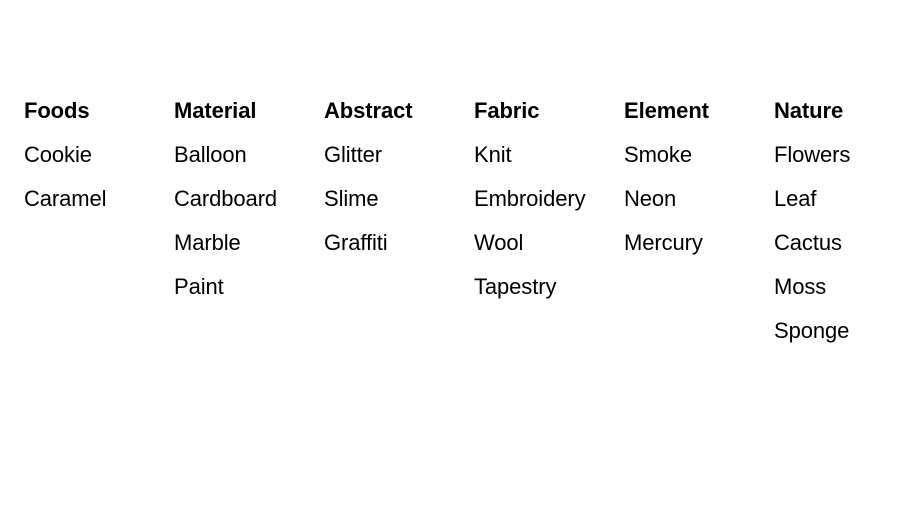 This screenshot has height=506, width=900. I want to click on list-item: Tapestry, so click(515, 286).